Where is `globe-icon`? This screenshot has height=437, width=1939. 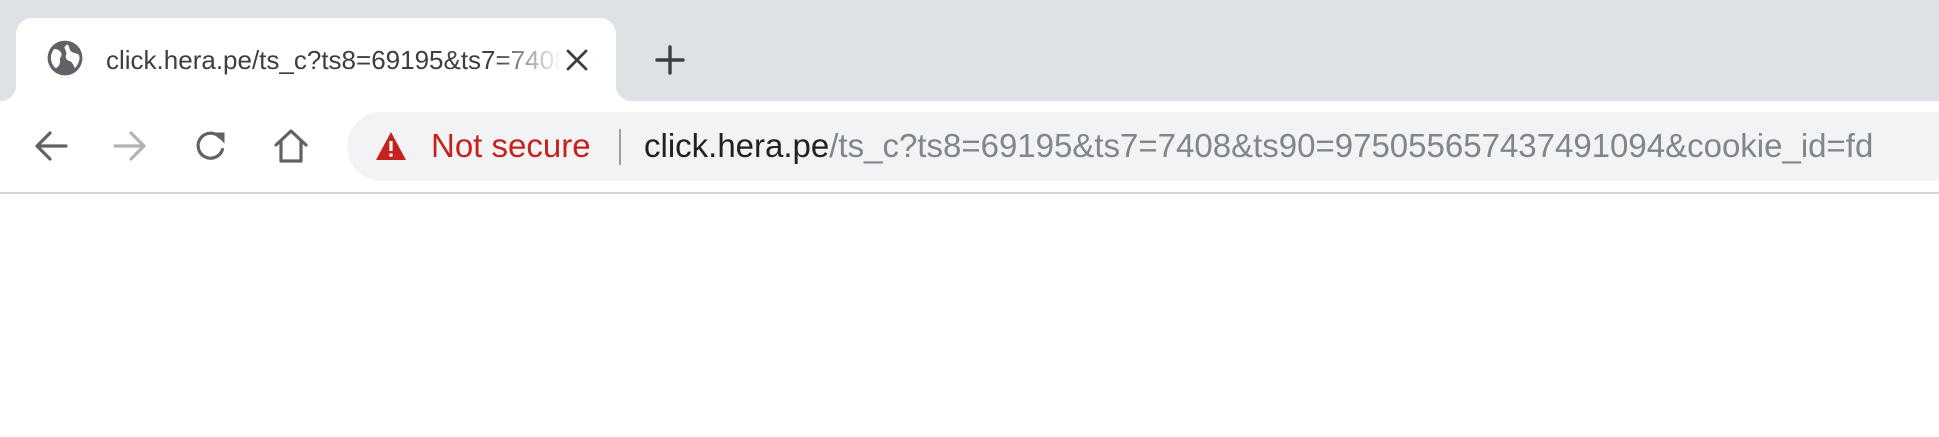 globe-icon is located at coordinates (65, 58).